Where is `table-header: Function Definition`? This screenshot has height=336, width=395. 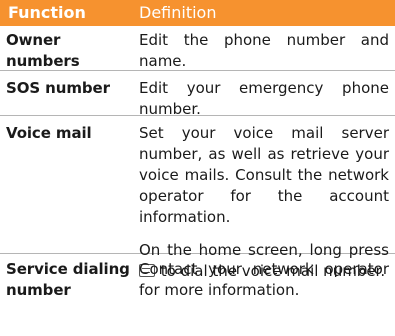 table-header: Function Definition is located at coordinates (197, 13).